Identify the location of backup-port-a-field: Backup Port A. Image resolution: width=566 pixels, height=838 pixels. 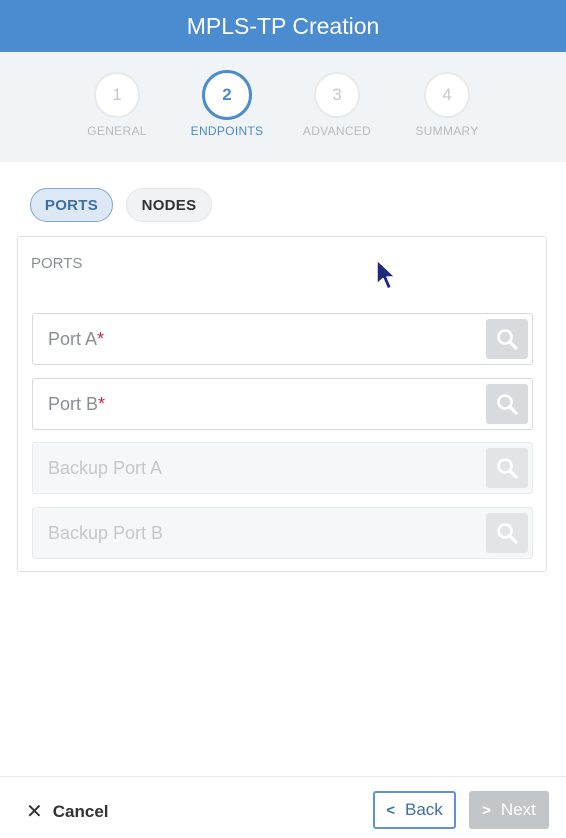
(282, 468).